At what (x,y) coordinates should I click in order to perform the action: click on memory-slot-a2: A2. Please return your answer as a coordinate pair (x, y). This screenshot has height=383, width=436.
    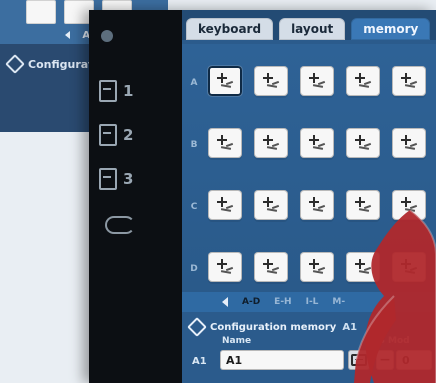
    Looking at the image, I should click on (271, 81).